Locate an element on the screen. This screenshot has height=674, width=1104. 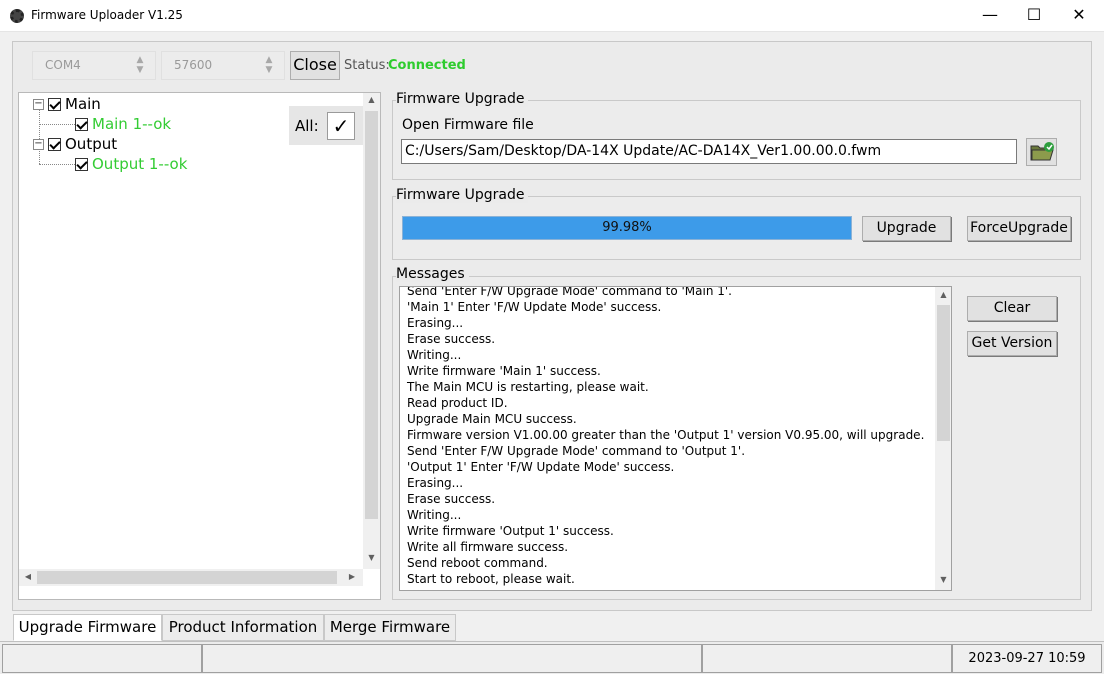
tab-product-information: Product Information is located at coordinates (243, 627).